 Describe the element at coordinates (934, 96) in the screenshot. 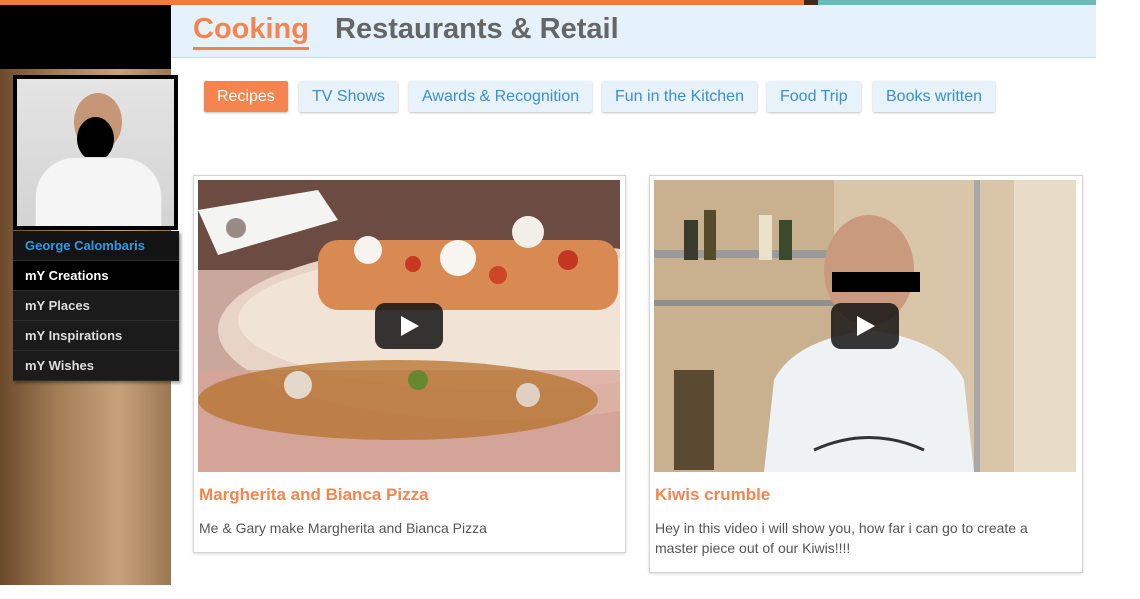

I see `subnav-books-written: Books written` at that location.